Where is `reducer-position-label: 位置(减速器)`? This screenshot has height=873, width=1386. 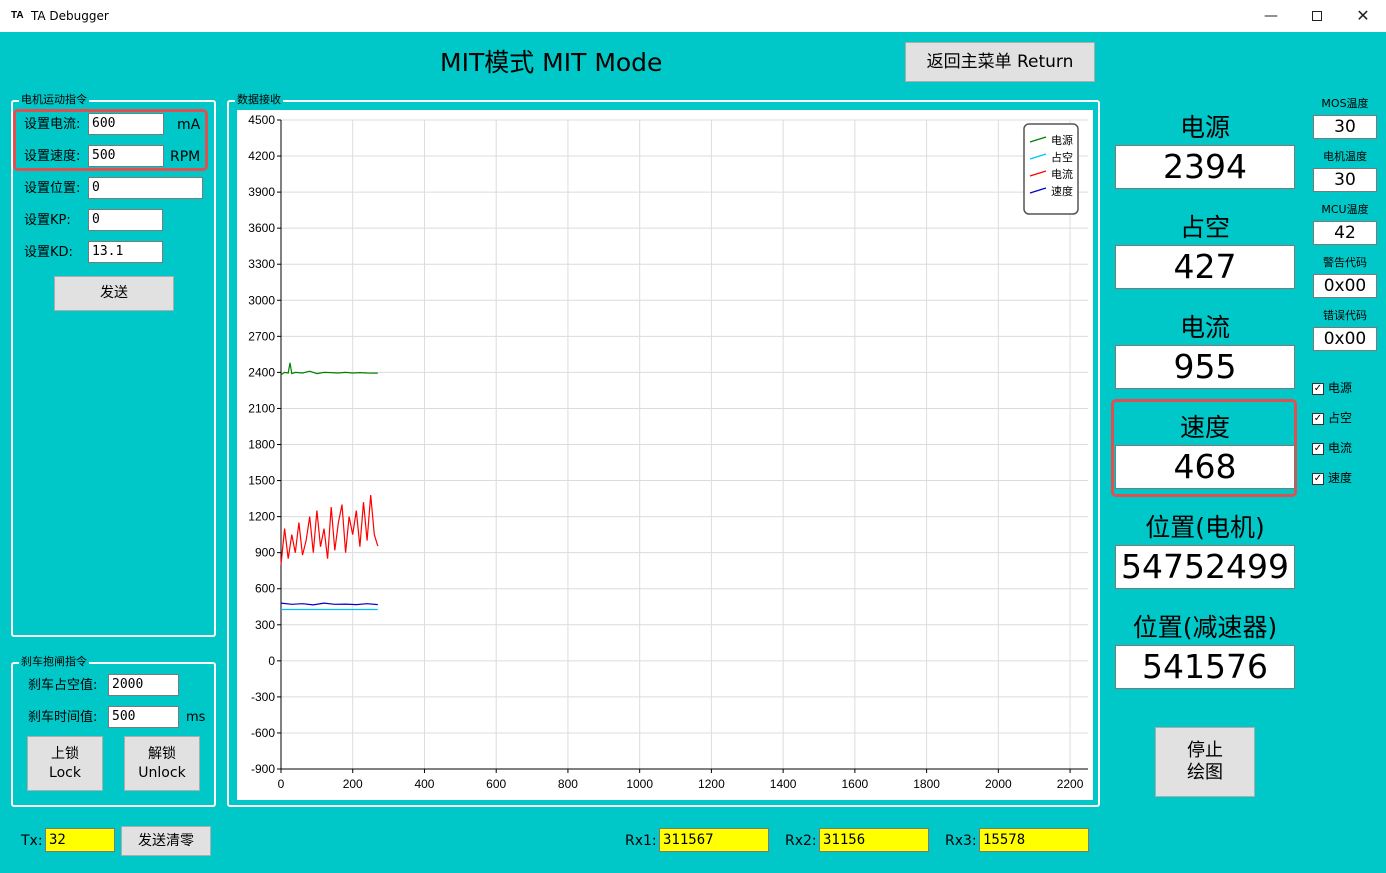
reducer-position-label: 位置(减速器) is located at coordinates (1205, 627).